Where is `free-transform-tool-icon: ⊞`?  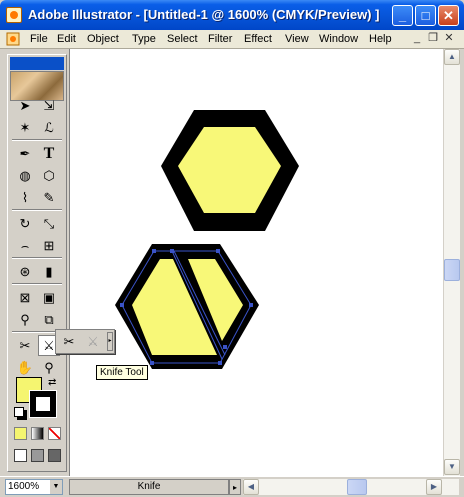
free-transform-tool-icon: ⊞ is located at coordinates (49, 245).